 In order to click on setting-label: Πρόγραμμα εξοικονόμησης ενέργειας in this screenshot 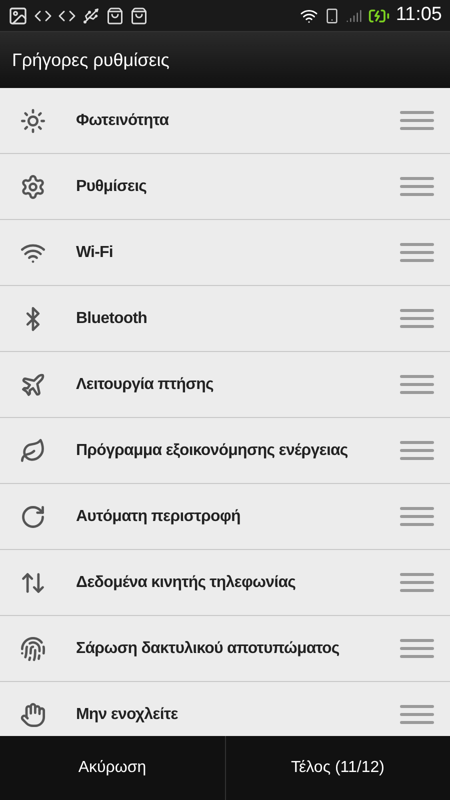, I will do `click(212, 450)`.